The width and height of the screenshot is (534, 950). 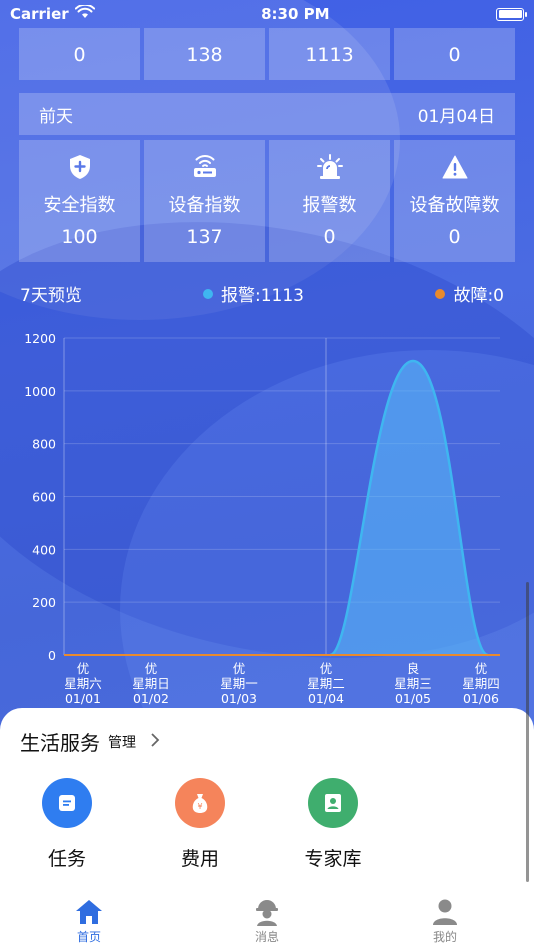 What do you see at coordinates (413, 683) in the screenshot?
I see `x-weekday-label: 星期三` at bounding box center [413, 683].